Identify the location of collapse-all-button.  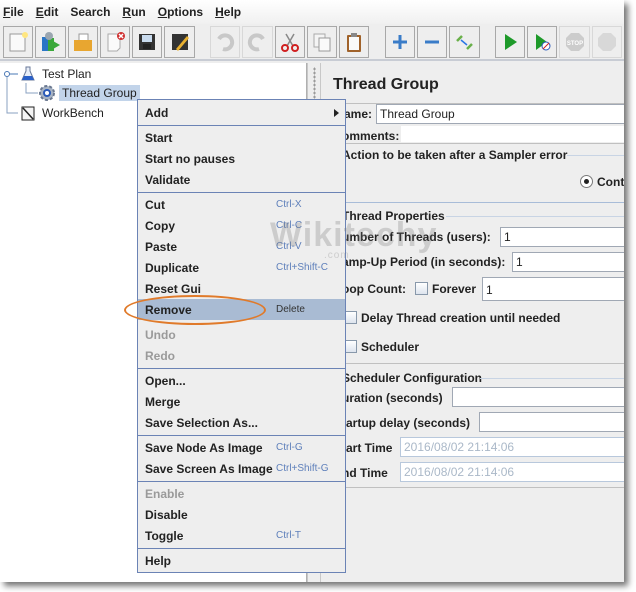
(432, 42).